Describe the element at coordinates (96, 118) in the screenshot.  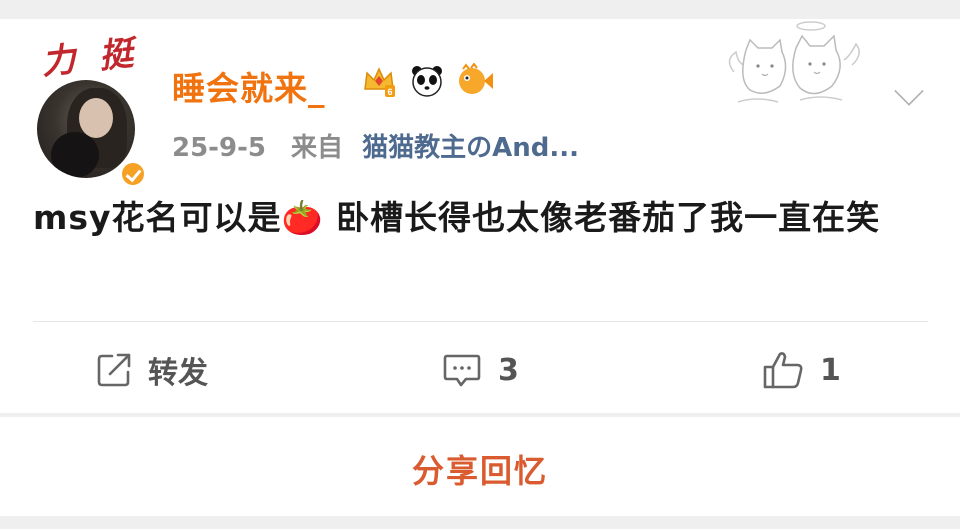
I see `avatar-face` at that location.